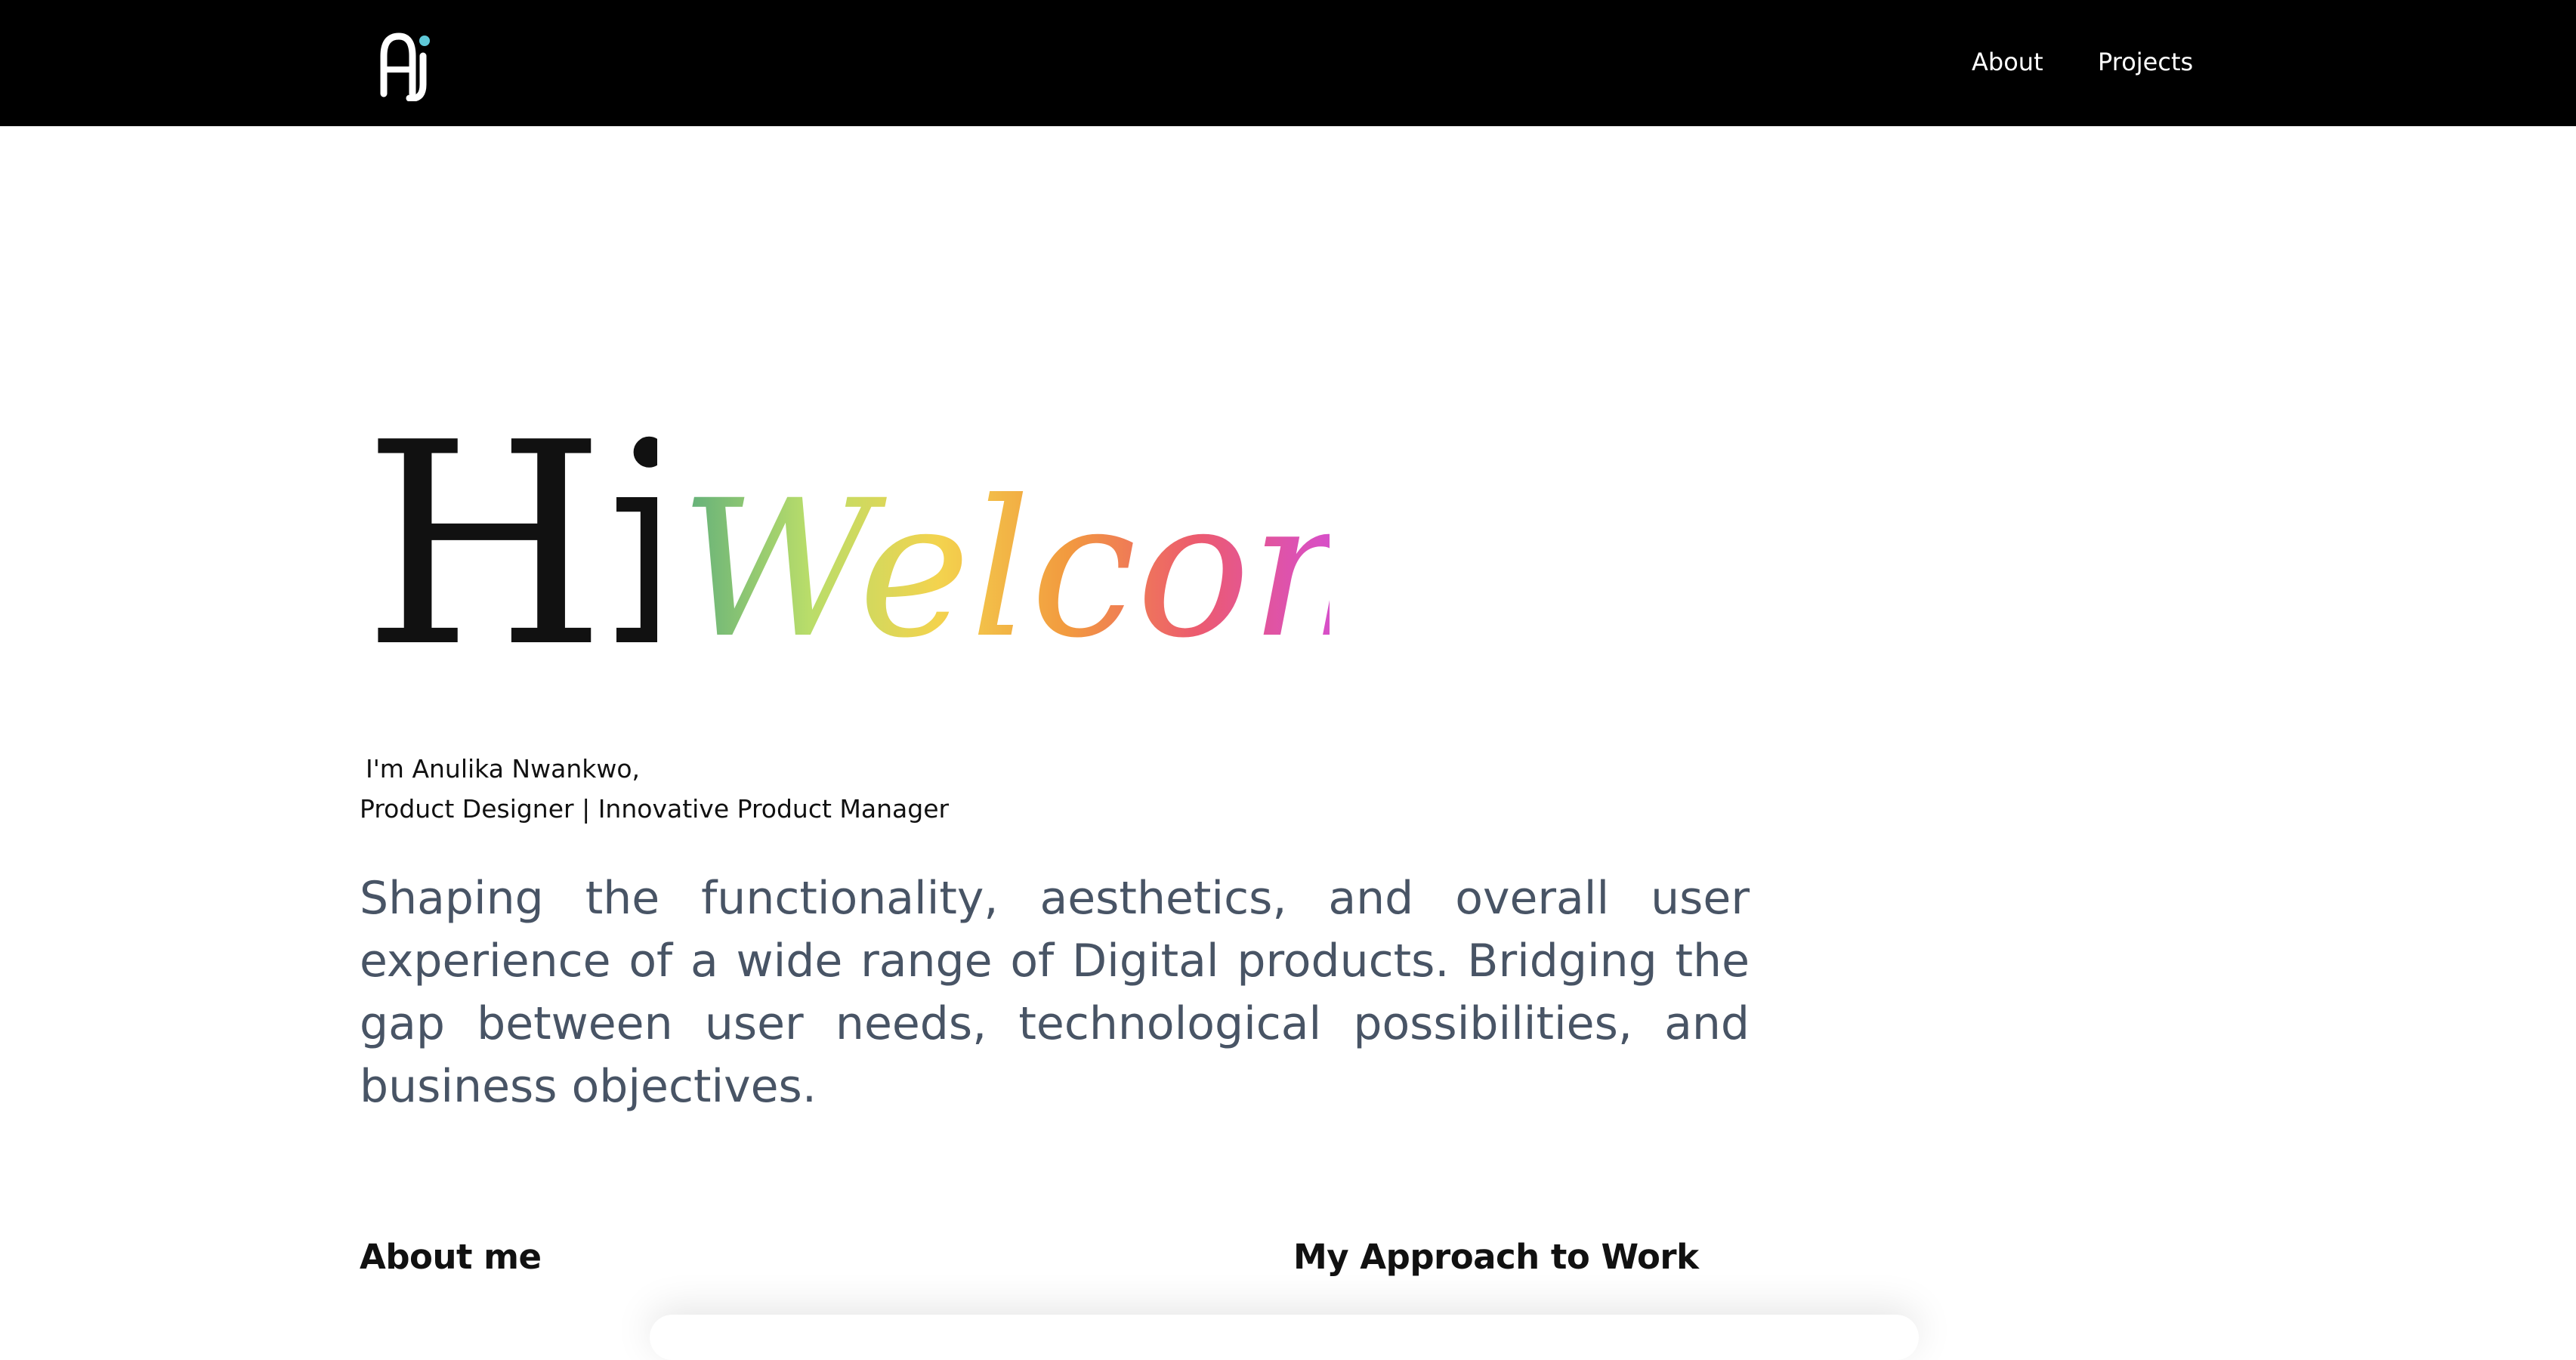 This screenshot has height=1360, width=2576. I want to click on intro-name: I'm Anulika Nwankwo,, so click(503, 769).